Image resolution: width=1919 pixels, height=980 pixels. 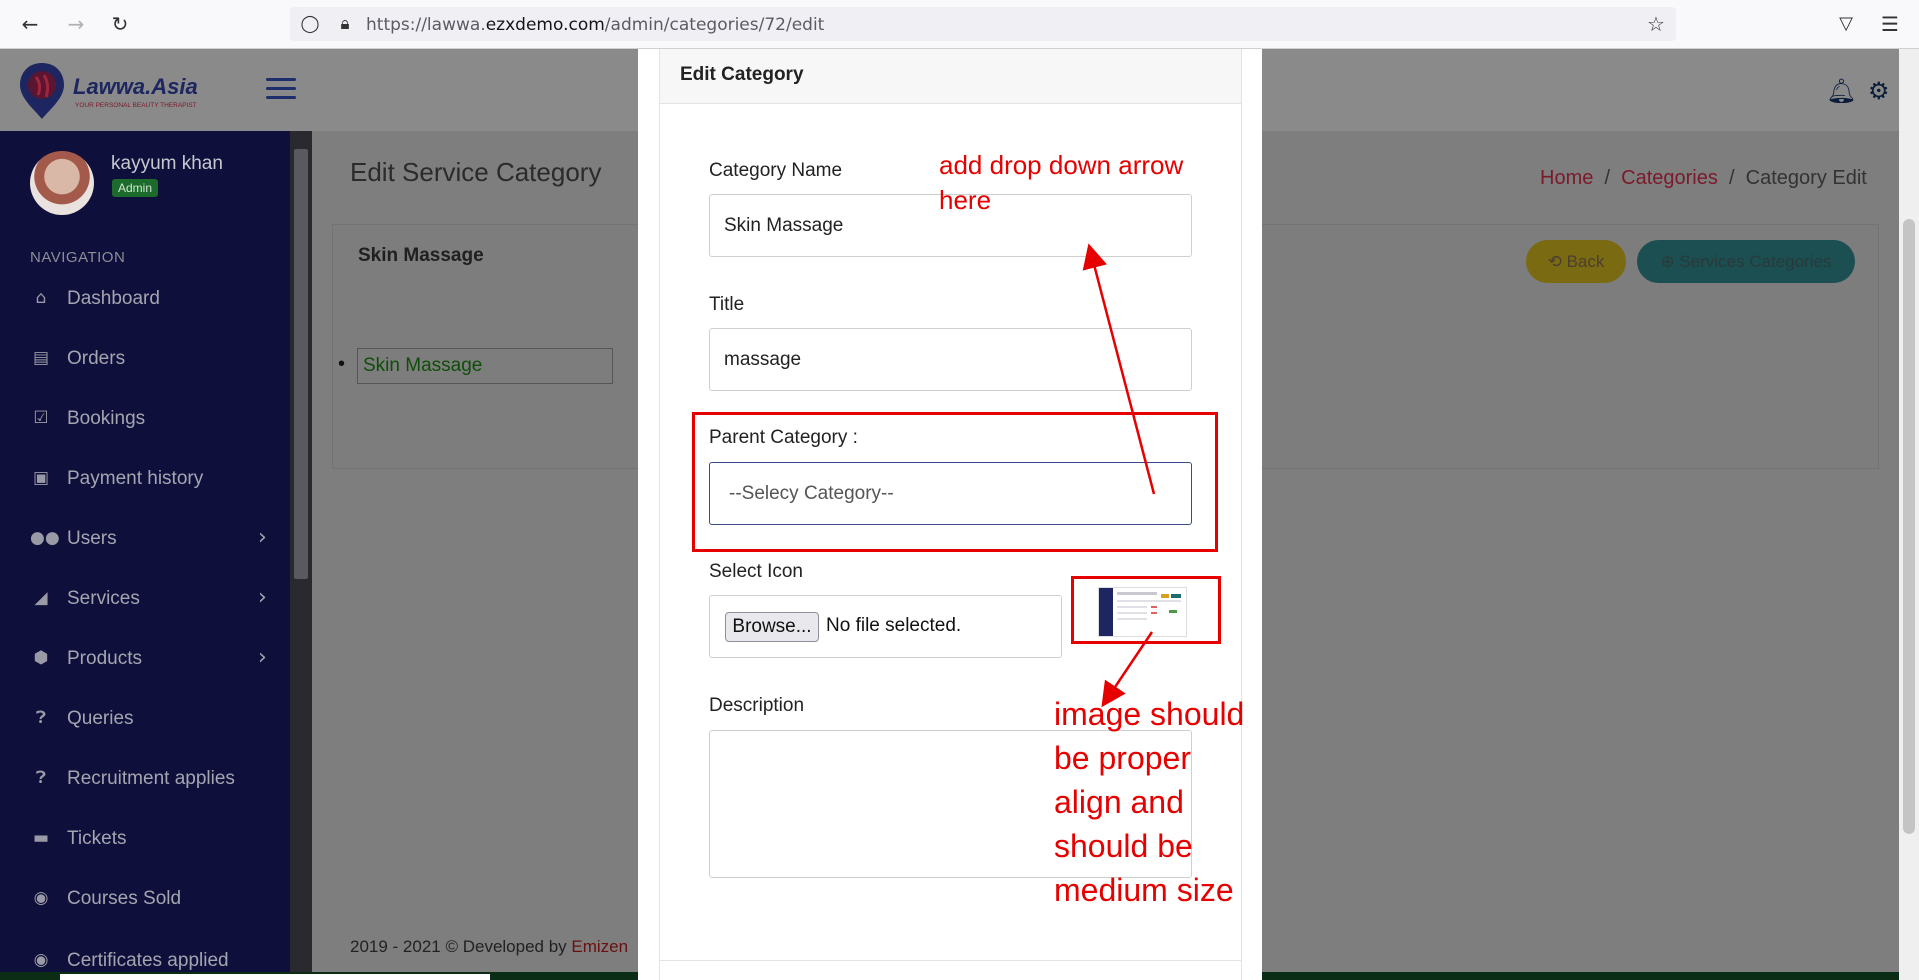 I want to click on gear-icon: ⚙, so click(x=1879, y=91).